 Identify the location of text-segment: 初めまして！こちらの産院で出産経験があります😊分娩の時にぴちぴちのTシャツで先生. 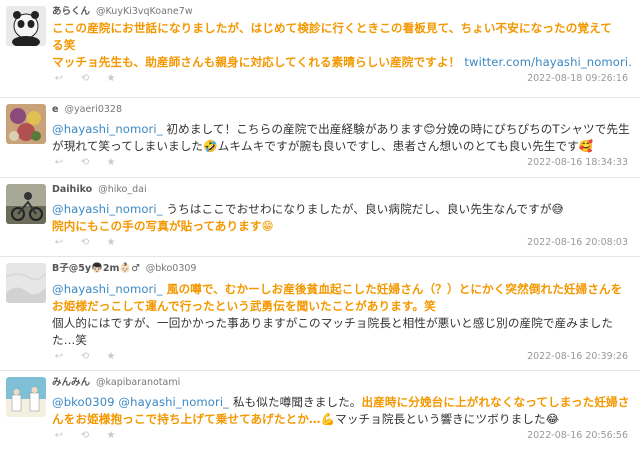
(396, 129).